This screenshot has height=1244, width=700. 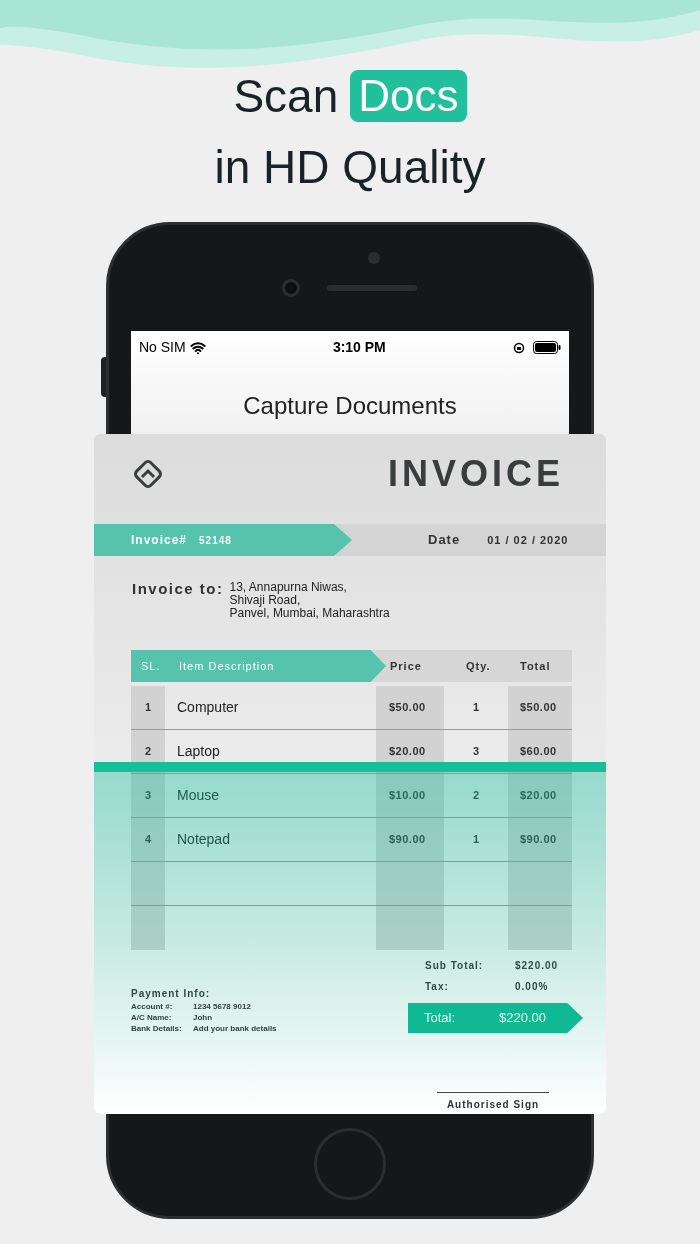 I want to click on payment-info-title: Payment Info:, so click(x=171, y=994).